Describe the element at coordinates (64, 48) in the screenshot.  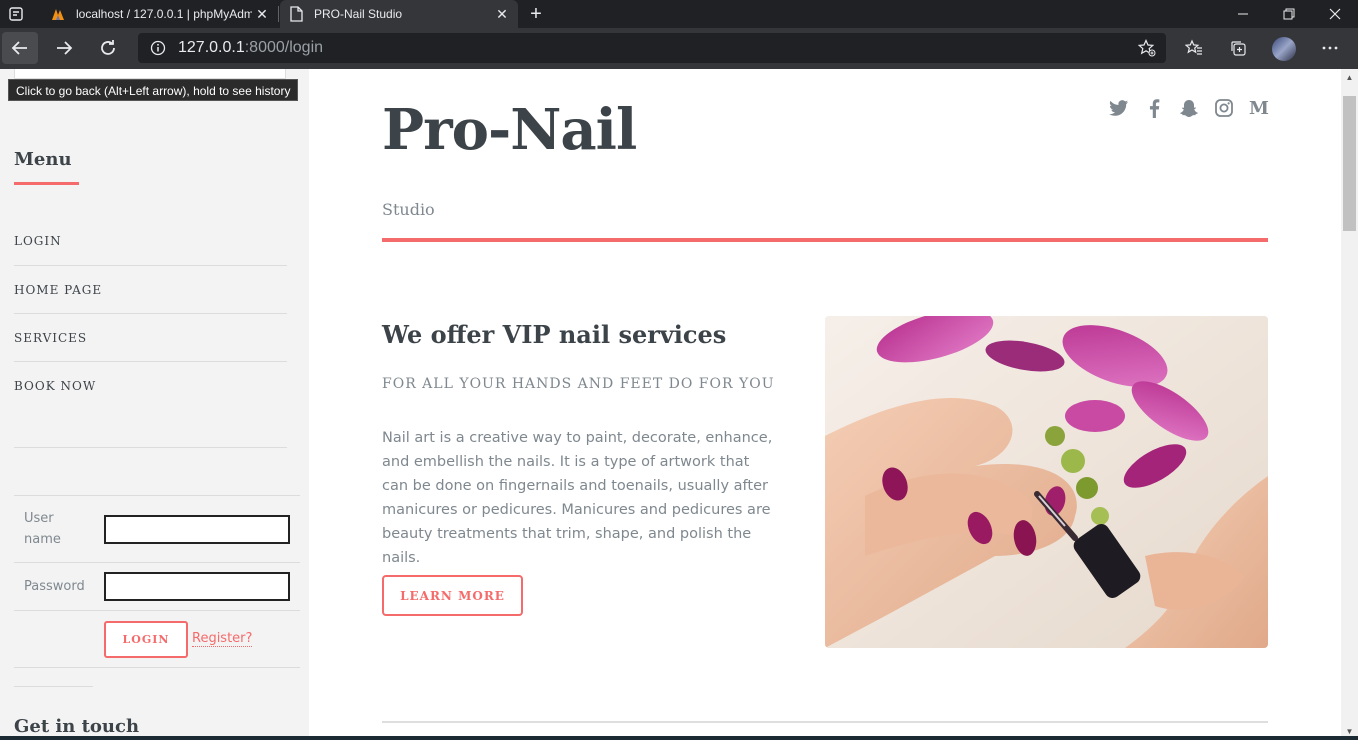
I see `forward-button` at that location.